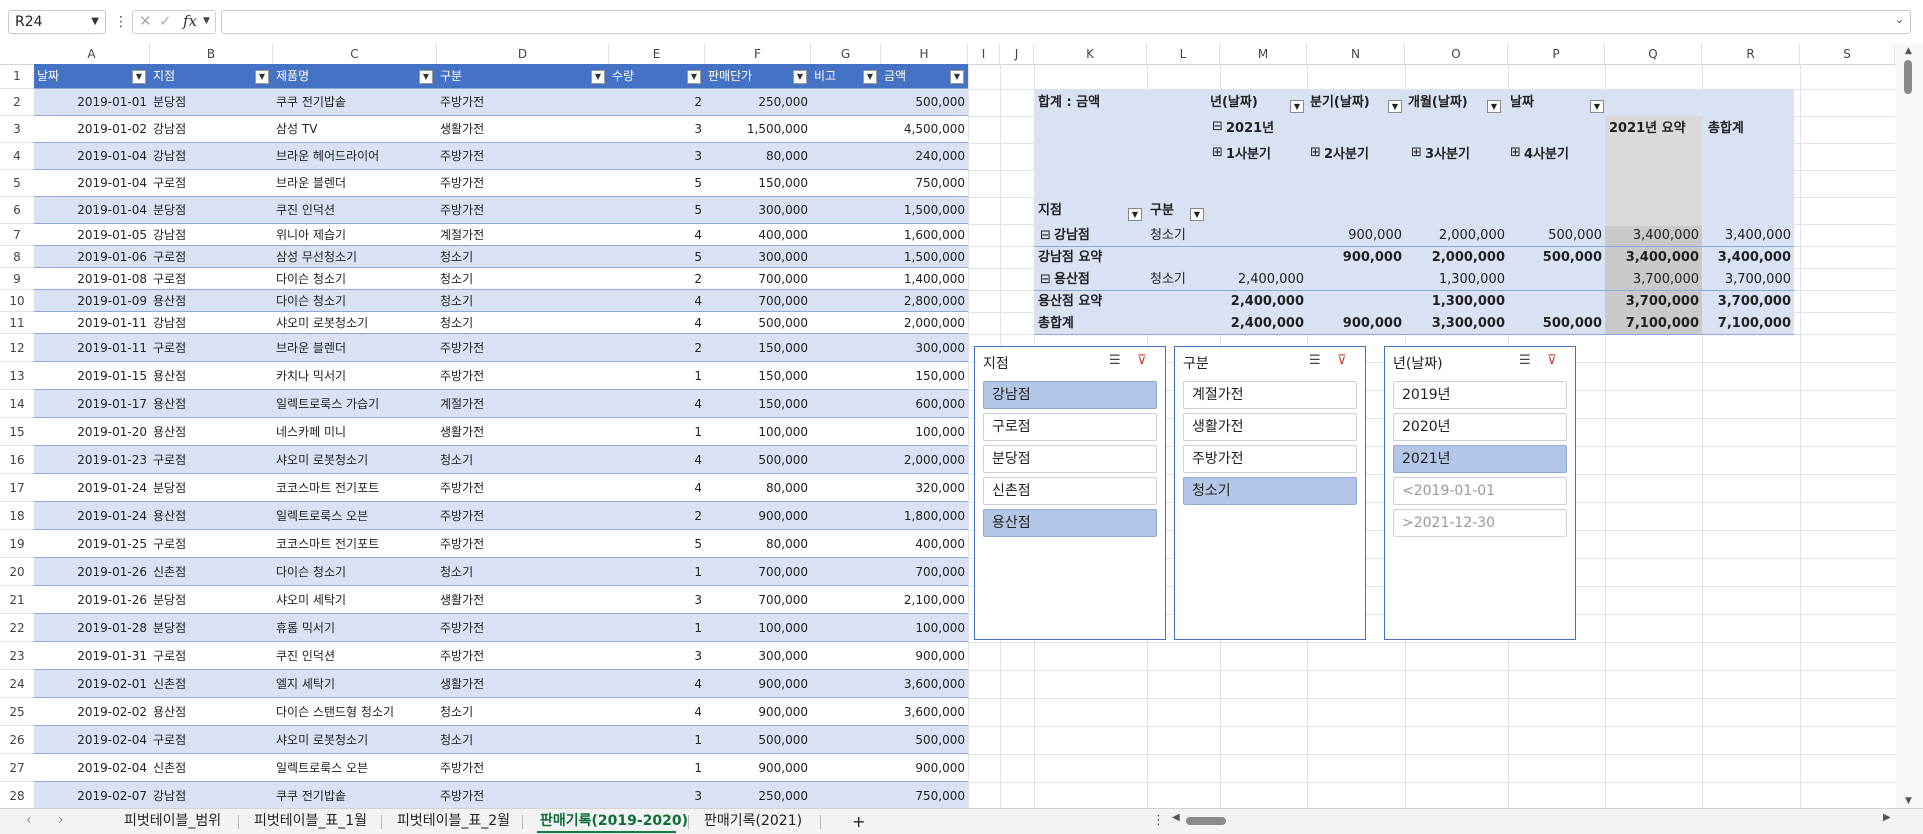 This screenshot has height=834, width=1923. Describe the element at coordinates (92, 404) in the screenshot. I see `table-cell: 2019-01-17` at that location.